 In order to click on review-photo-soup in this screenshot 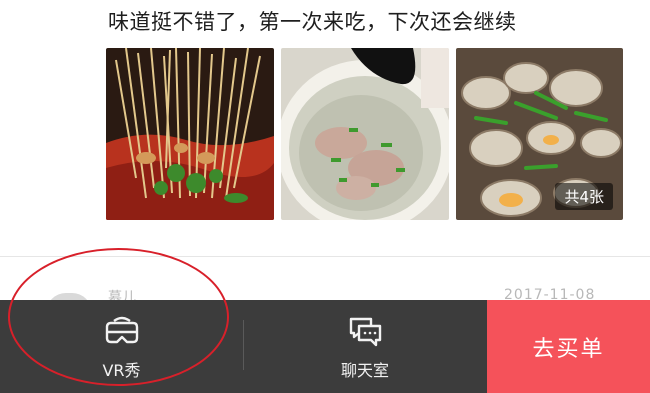, I will do `click(365, 134)`.